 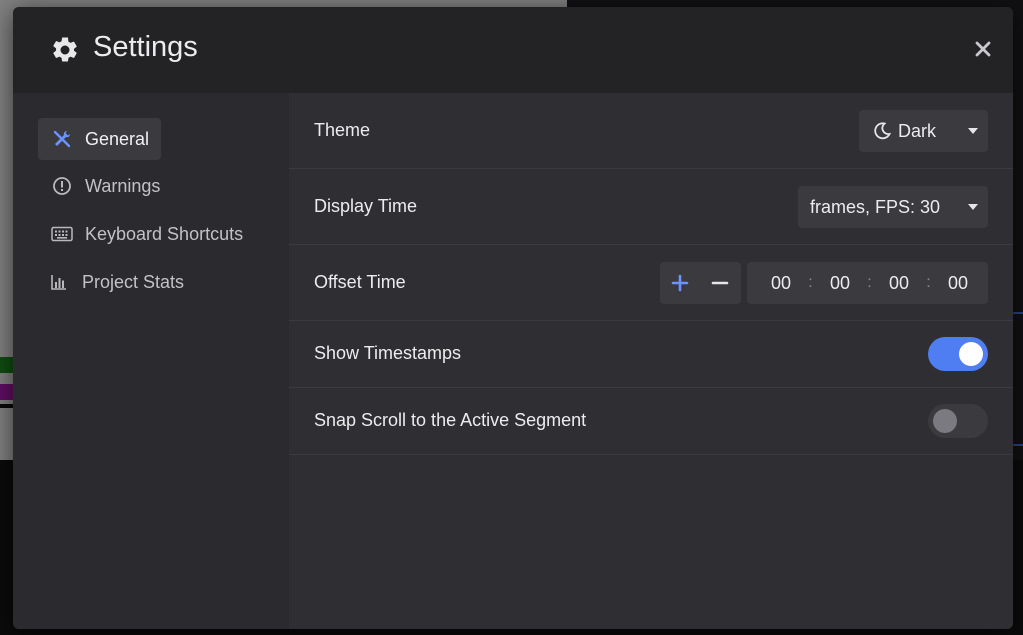 What do you see at coordinates (133, 281) in the screenshot?
I see `sidebar-item-label: Project Stats` at bounding box center [133, 281].